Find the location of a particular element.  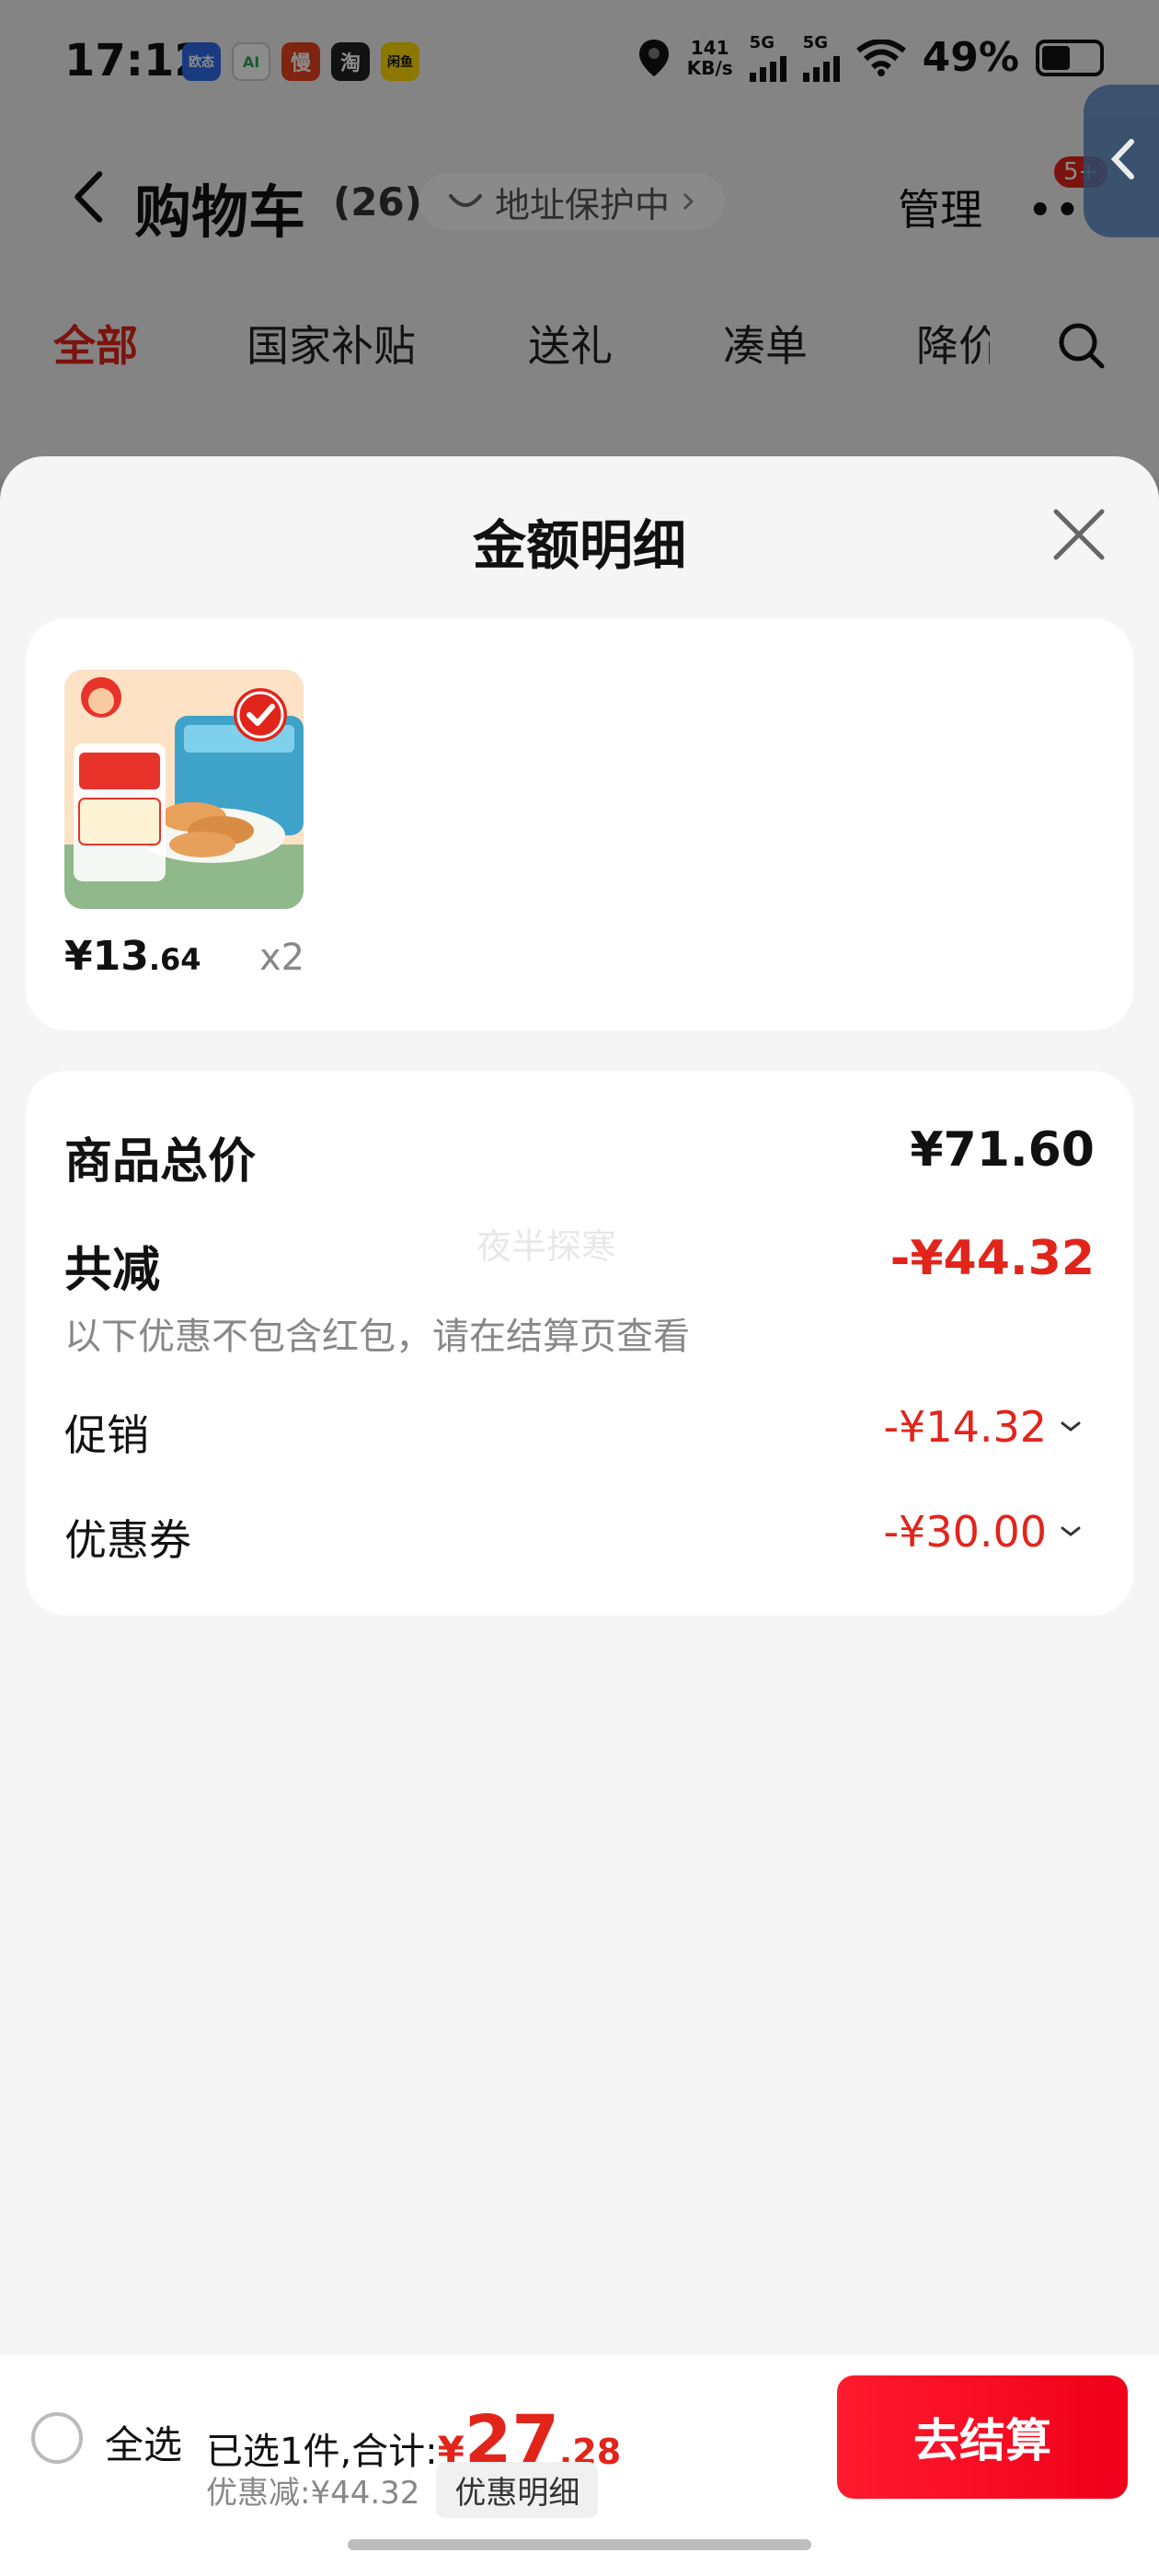

product-price-dec: .64 is located at coordinates (174, 959).